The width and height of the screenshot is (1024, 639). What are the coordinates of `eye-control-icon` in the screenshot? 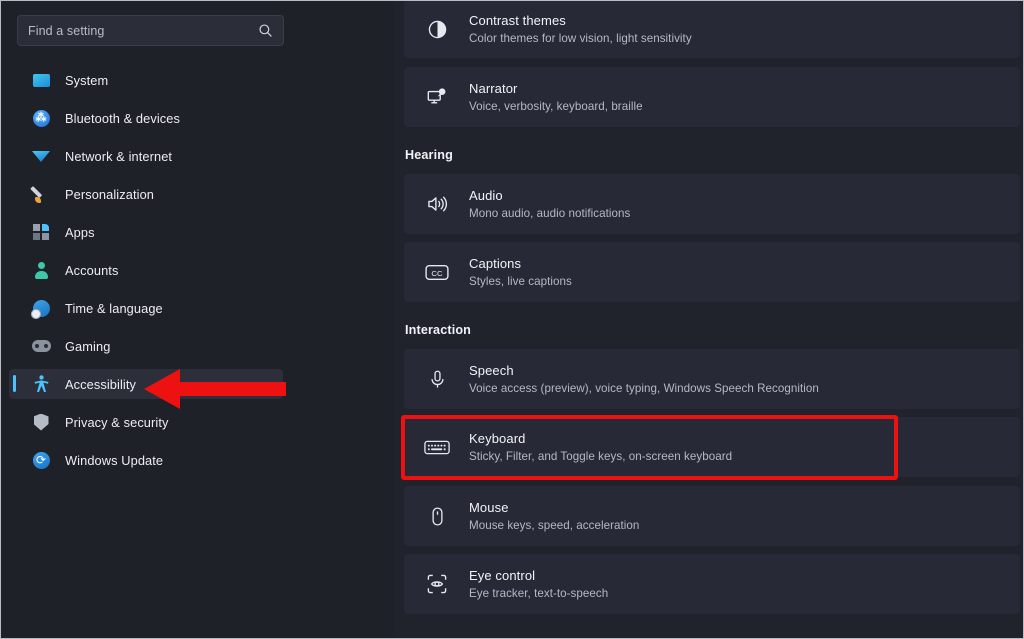 It's located at (437, 584).